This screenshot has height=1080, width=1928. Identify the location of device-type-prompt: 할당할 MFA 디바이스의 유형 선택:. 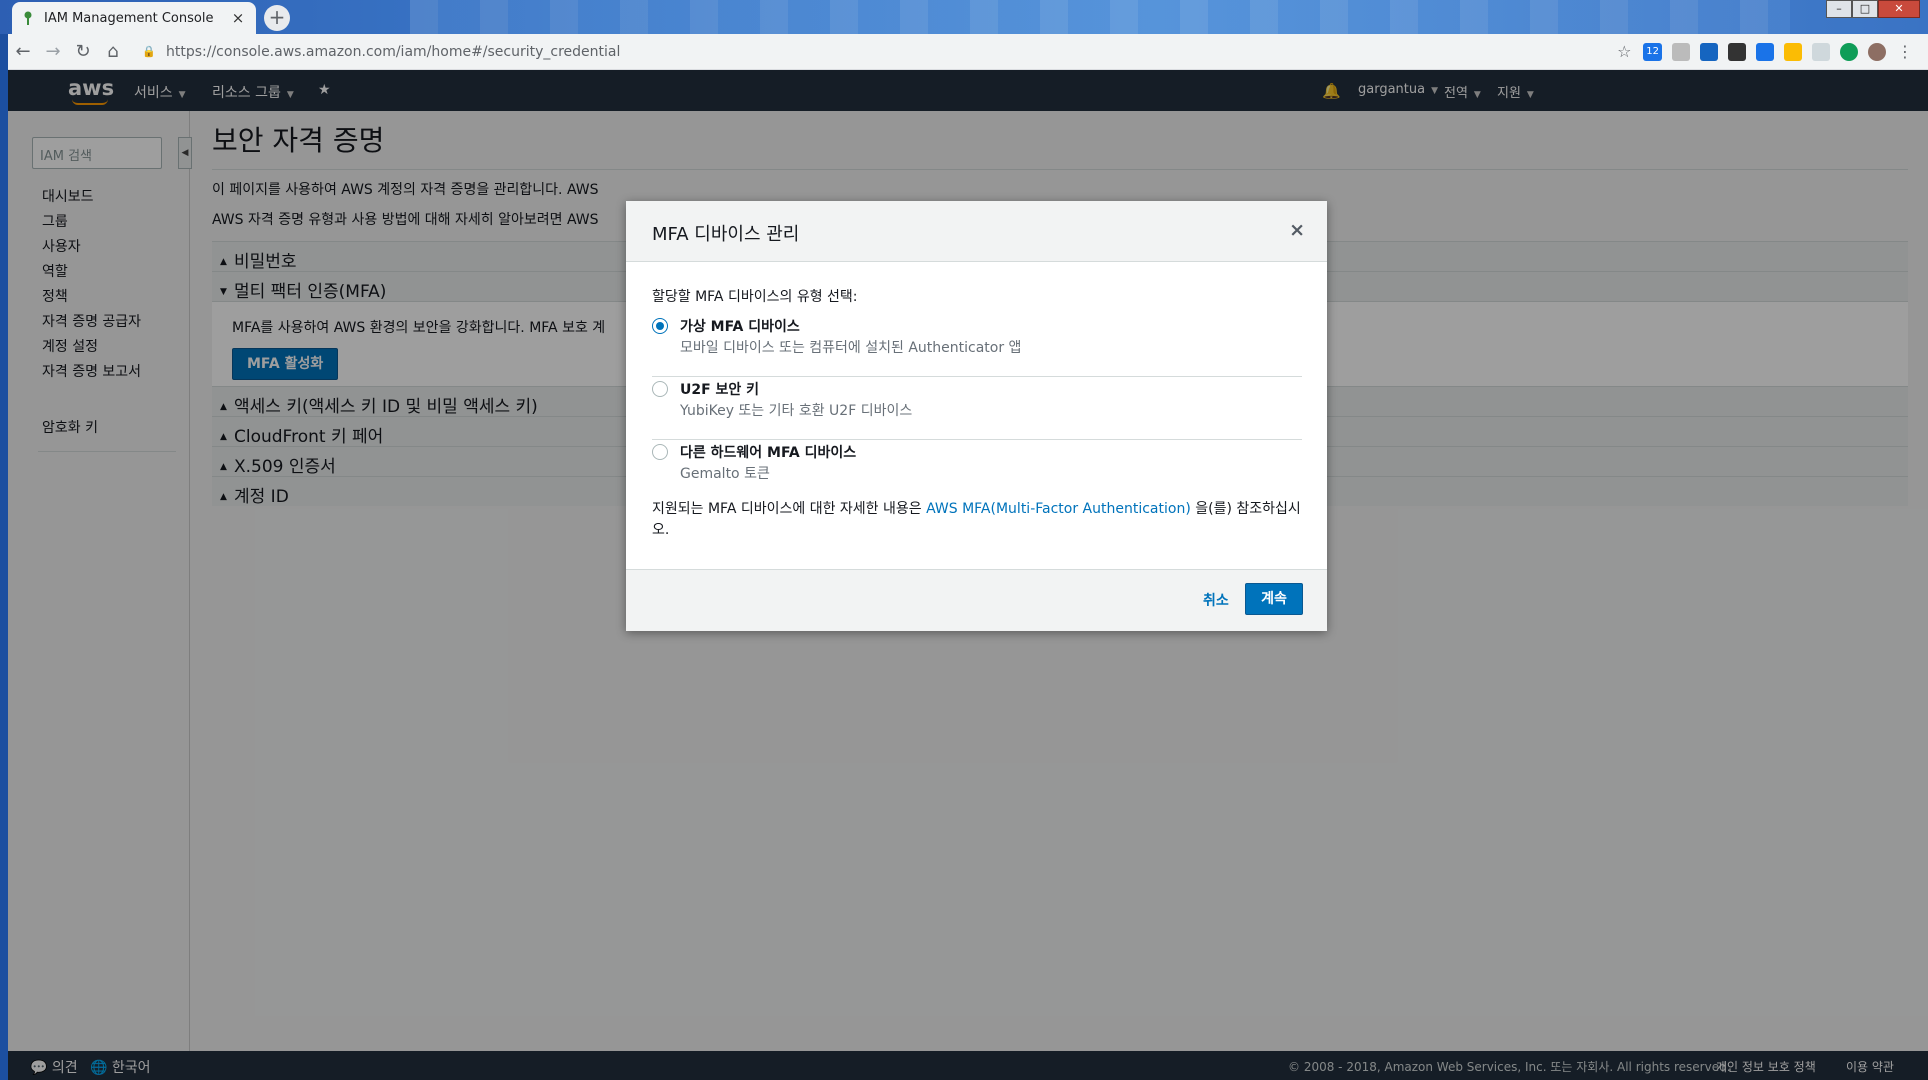
(755, 297).